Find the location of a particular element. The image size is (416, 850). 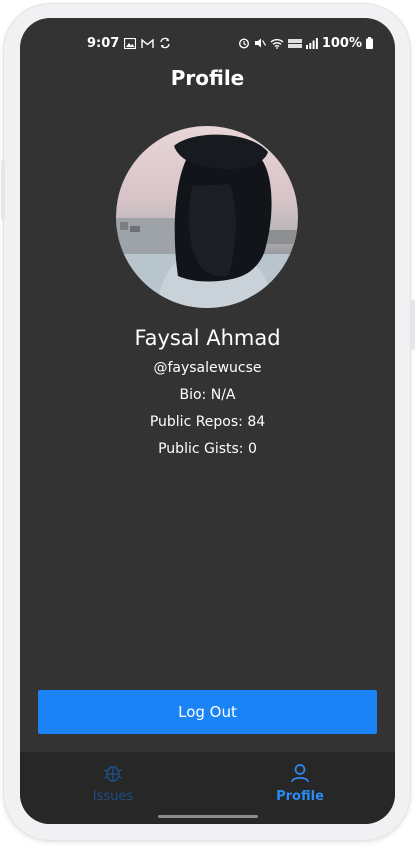

battery-percent: 100% is located at coordinates (341, 43).